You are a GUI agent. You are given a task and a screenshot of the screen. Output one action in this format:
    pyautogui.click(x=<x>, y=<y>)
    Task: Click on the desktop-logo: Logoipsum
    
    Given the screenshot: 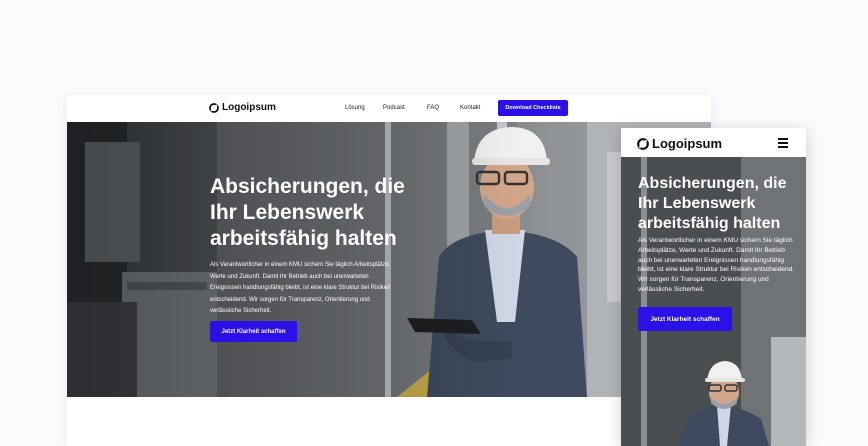 What is the action you would take?
    pyautogui.click(x=242, y=107)
    